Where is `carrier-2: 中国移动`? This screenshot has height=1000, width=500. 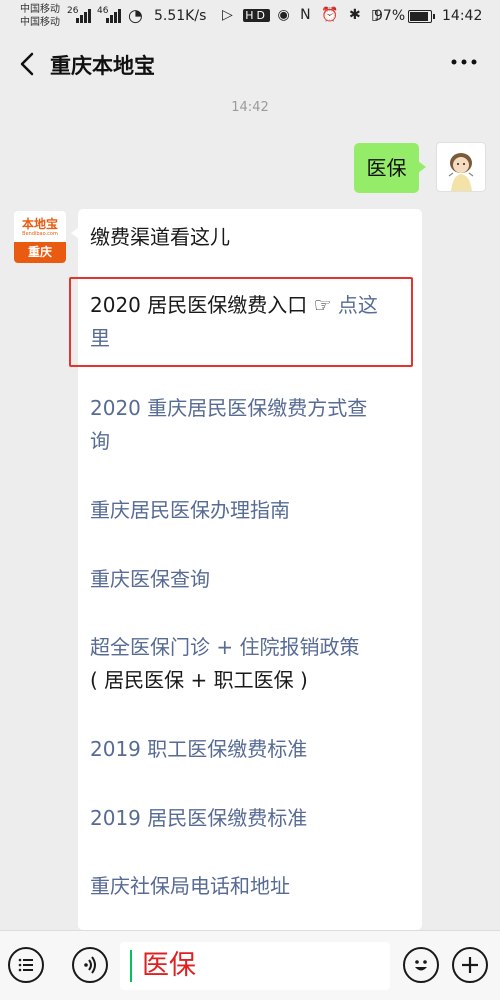 carrier-2: 中国移动 is located at coordinates (40, 22).